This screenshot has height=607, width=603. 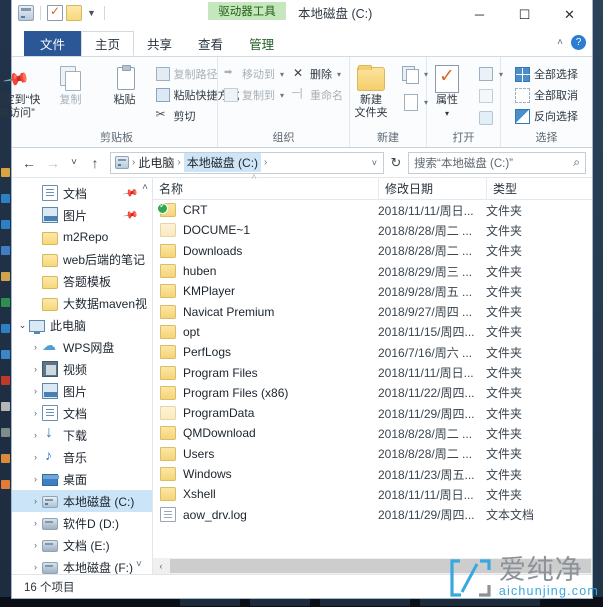 What do you see at coordinates (82, 369) in the screenshot?
I see `sidebar-item: › 视频` at bounding box center [82, 369].